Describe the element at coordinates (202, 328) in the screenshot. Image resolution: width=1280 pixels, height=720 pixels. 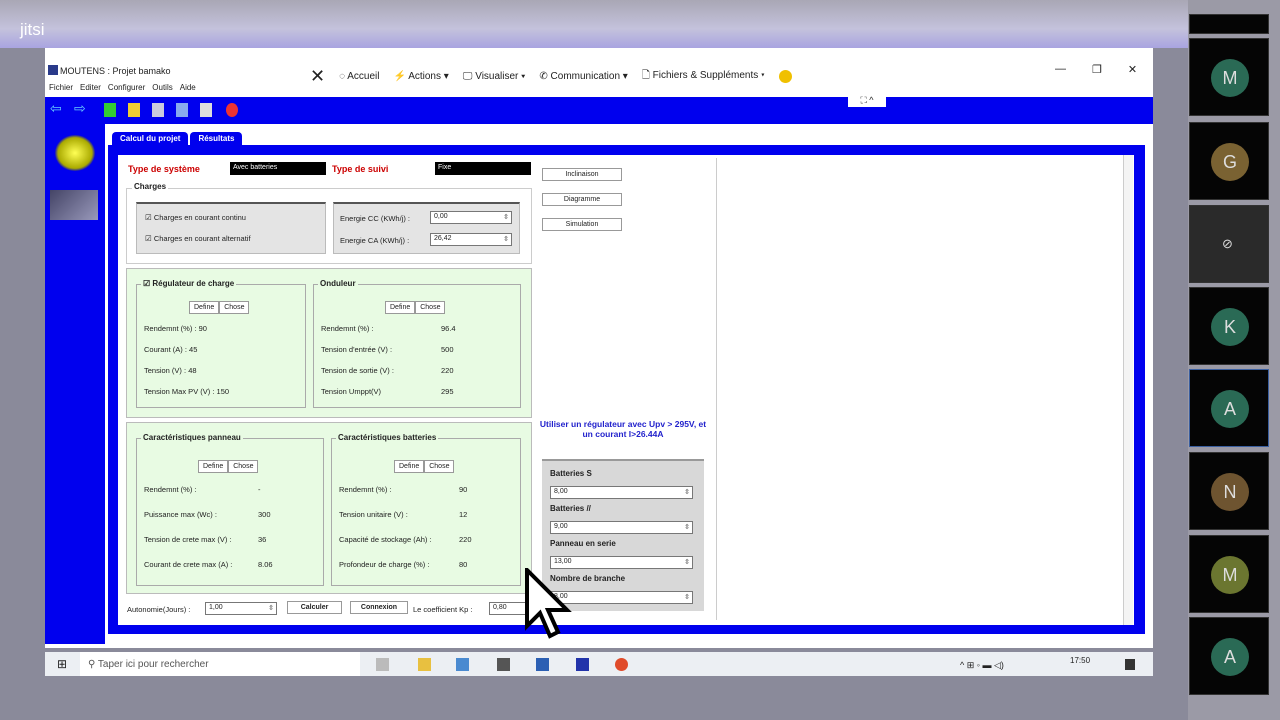
I see `row-value: 90` at that location.